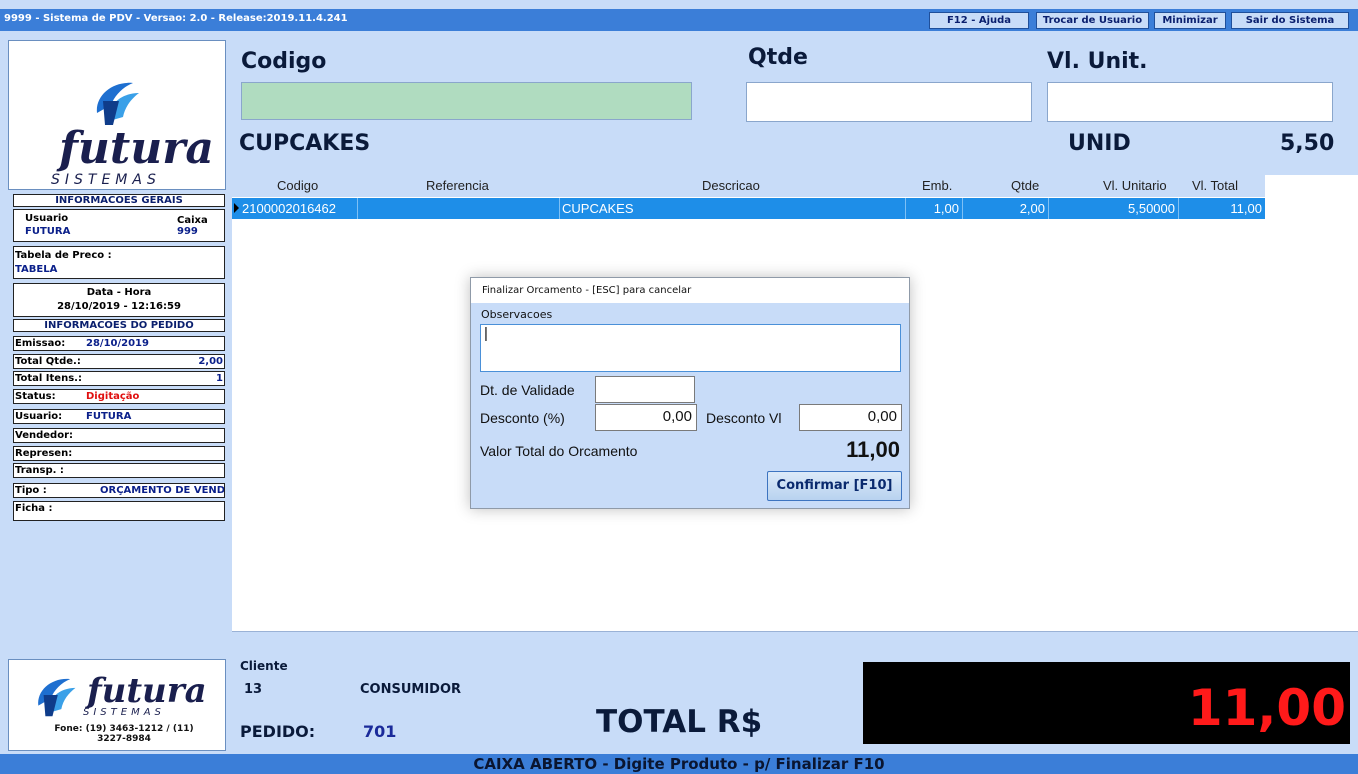 The image size is (1358, 774). Describe the element at coordinates (31, 490) in the screenshot. I see `tipo-label: Tipo :` at that location.